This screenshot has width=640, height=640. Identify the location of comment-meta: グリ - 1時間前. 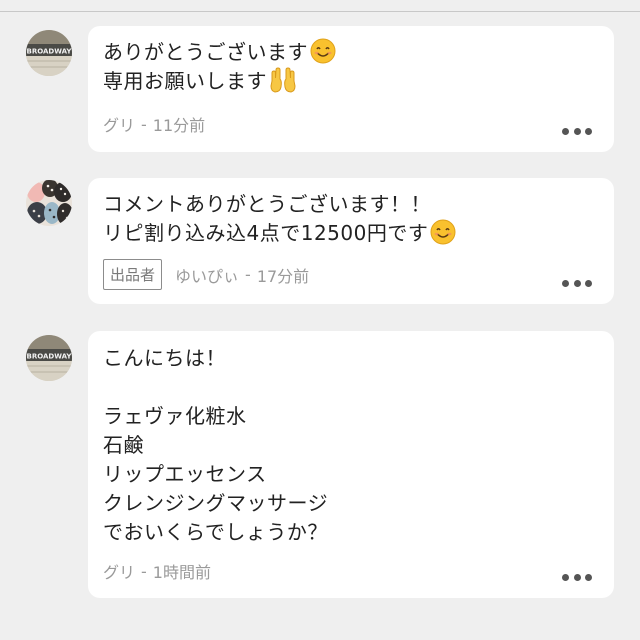
(157, 571).